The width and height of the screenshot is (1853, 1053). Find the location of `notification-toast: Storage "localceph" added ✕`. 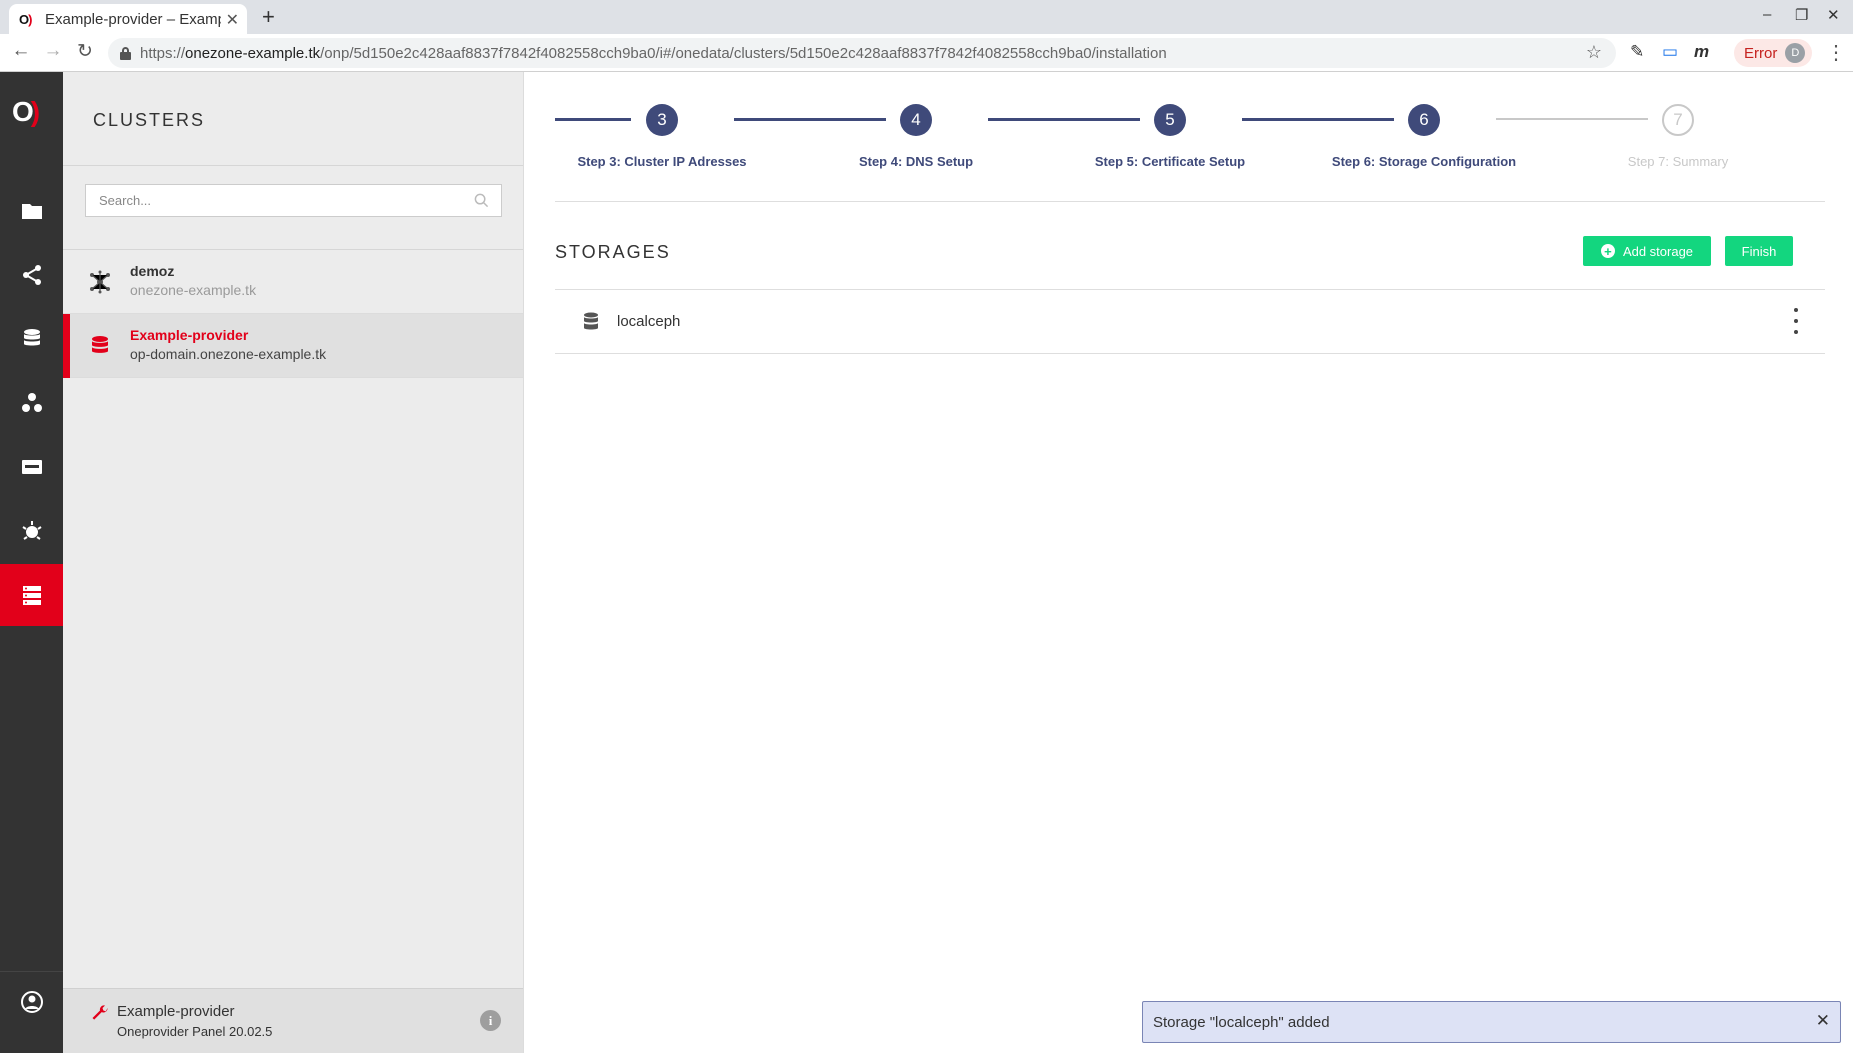

notification-toast: Storage "localceph" added ✕ is located at coordinates (1491, 1022).